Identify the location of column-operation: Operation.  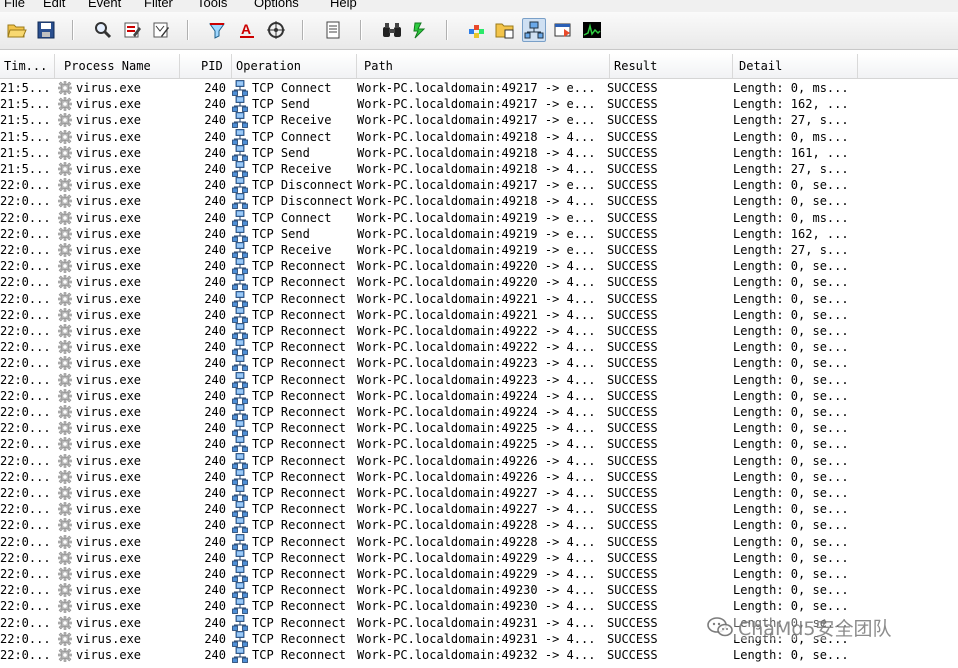
(294, 66).